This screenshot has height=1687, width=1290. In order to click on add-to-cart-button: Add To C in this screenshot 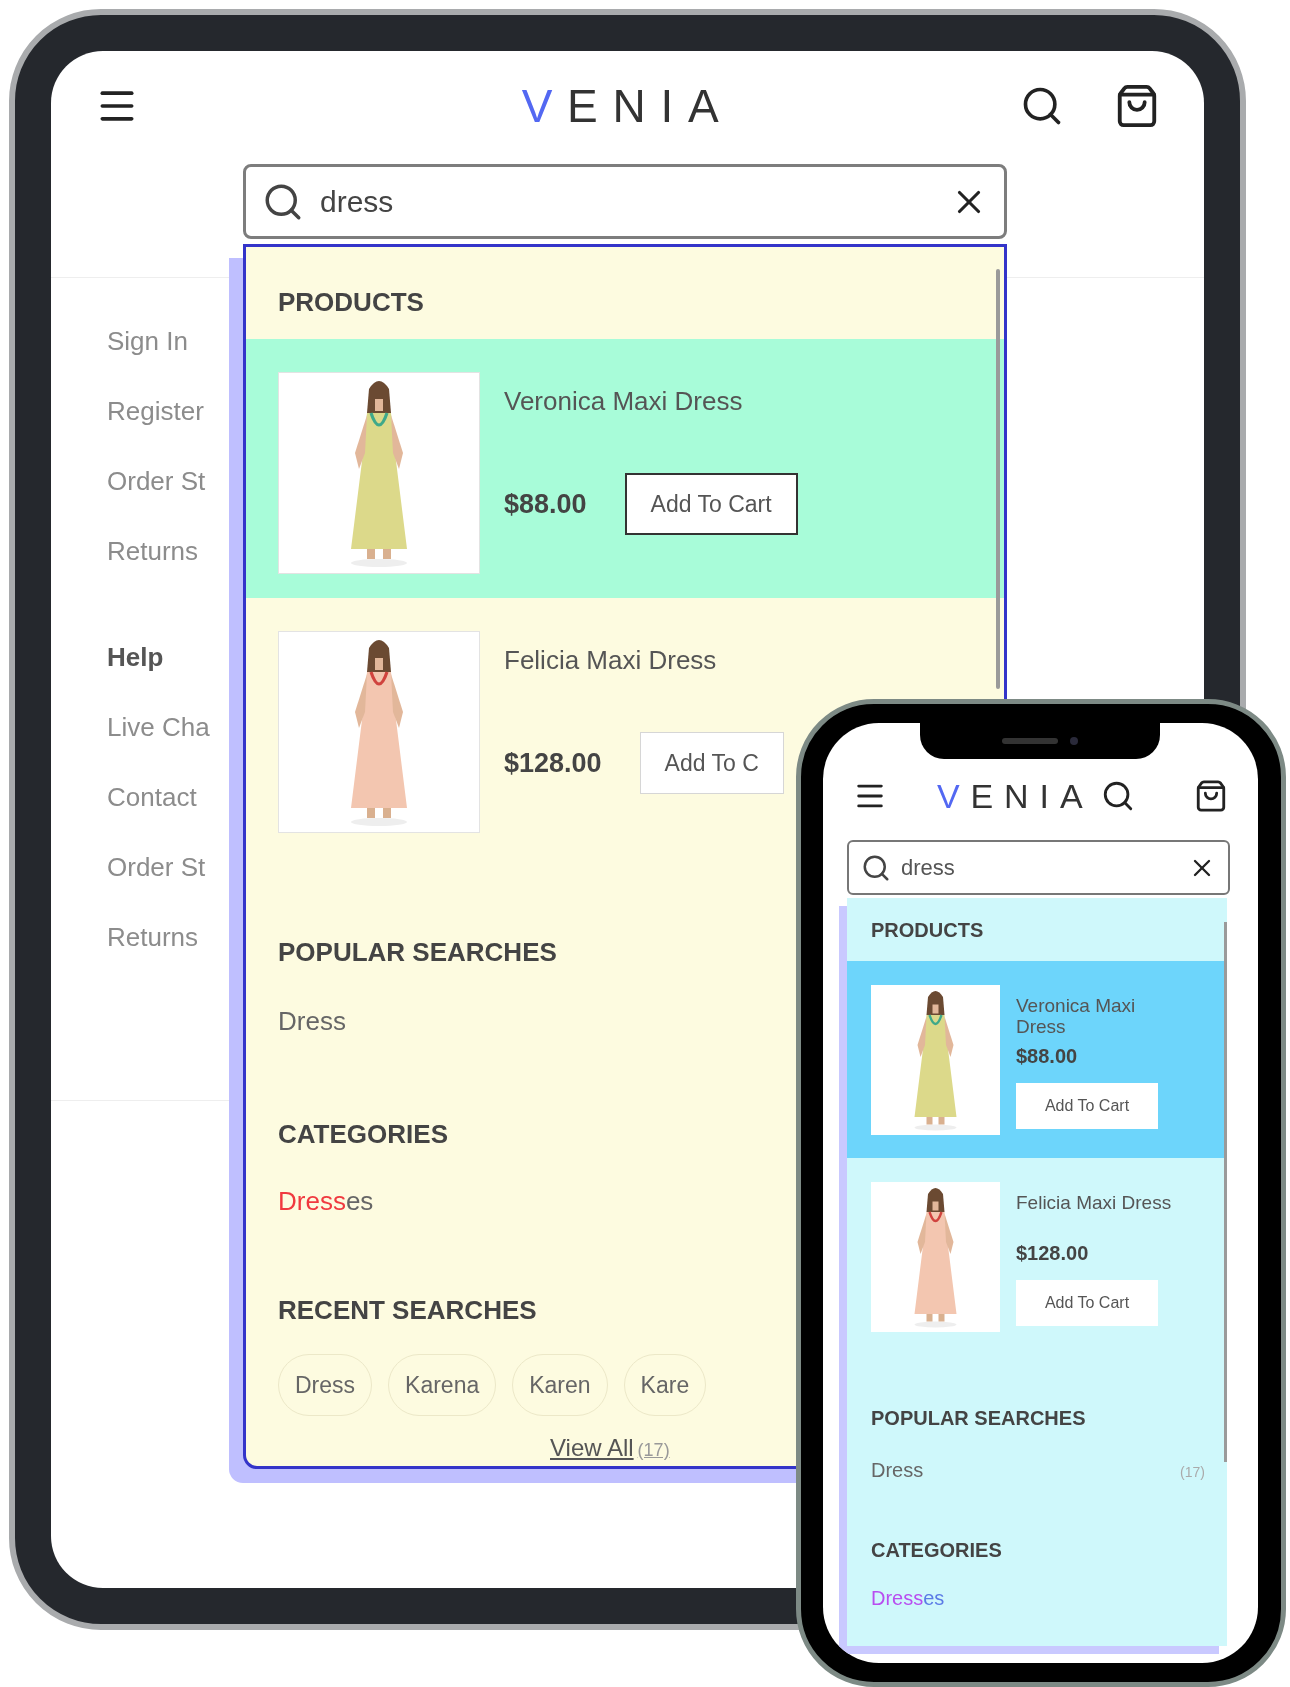, I will do `click(711, 763)`.